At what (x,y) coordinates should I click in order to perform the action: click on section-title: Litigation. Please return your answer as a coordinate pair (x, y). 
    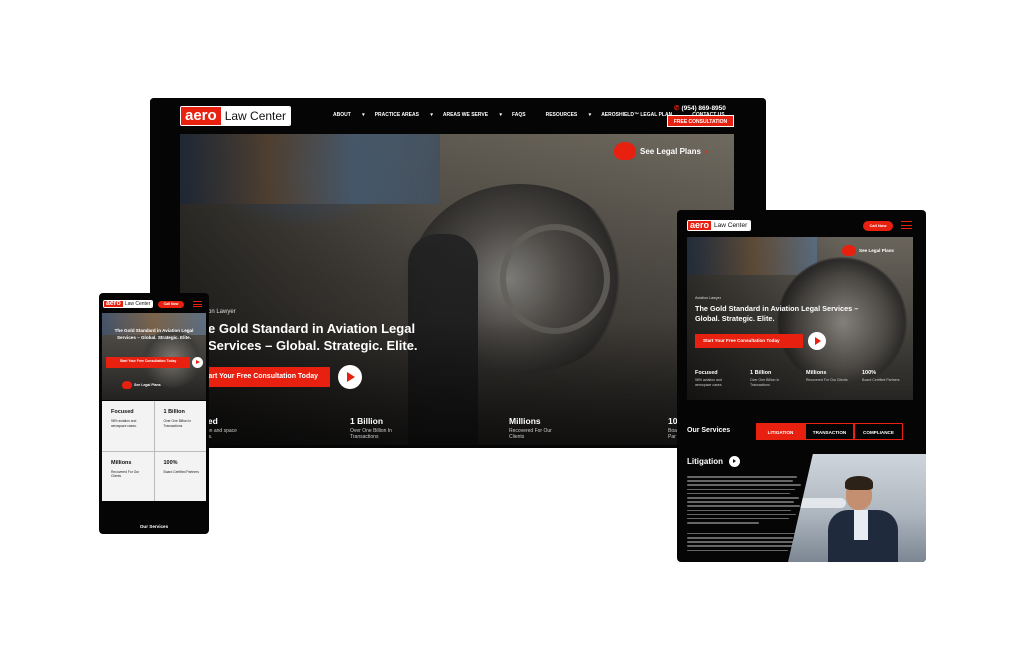
    Looking at the image, I should click on (705, 461).